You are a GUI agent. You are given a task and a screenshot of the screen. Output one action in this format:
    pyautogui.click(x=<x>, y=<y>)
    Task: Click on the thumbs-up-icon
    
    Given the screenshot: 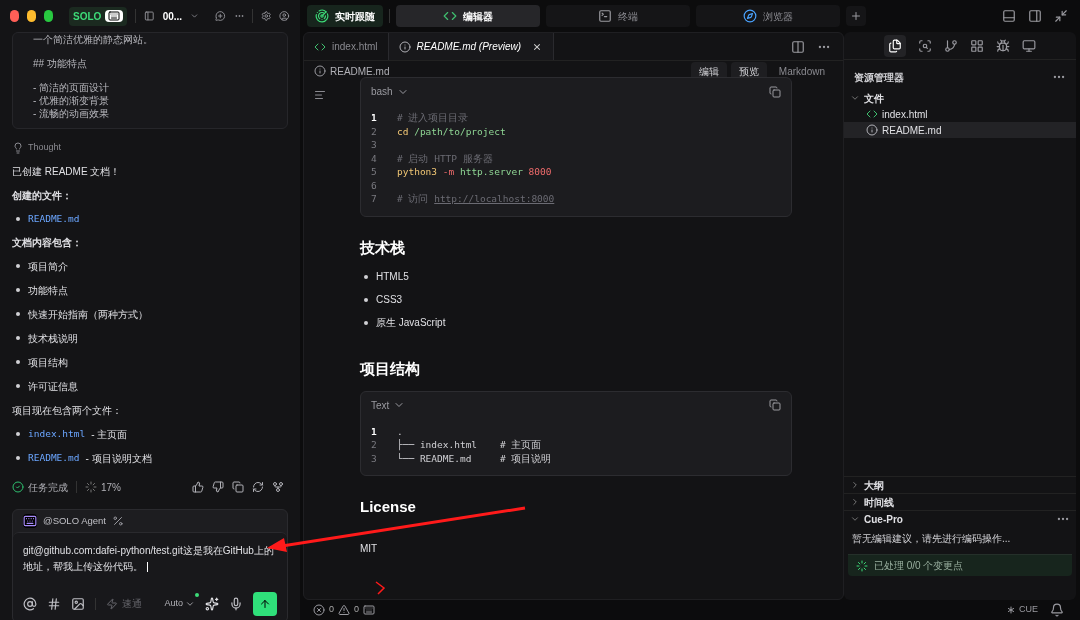 What is the action you would take?
    pyautogui.click(x=198, y=487)
    